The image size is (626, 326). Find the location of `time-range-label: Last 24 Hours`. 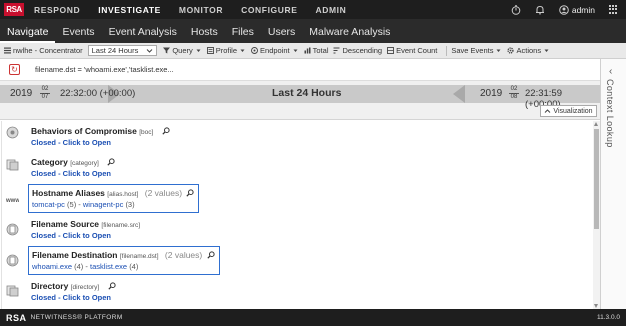

time-range-label: Last 24 Hours is located at coordinates (307, 93).